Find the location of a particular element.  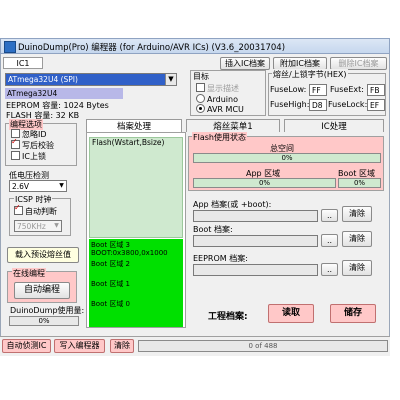

tab-fuse-menu: 熔丝菜单1 is located at coordinates (233, 125).